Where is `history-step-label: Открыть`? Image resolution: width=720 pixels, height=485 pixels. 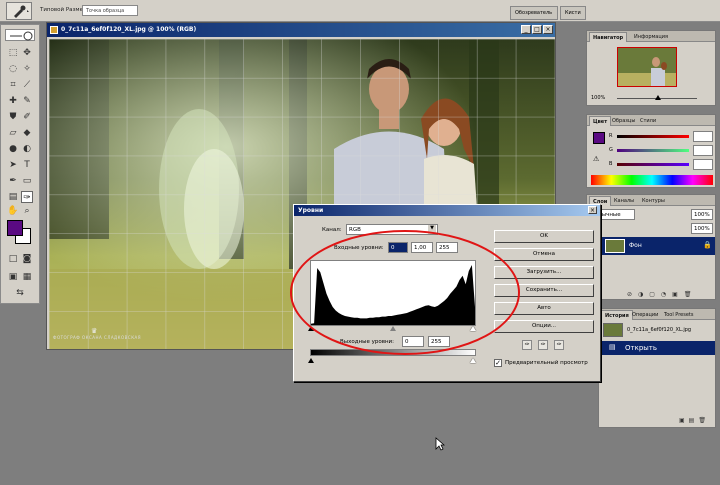 history-step-label: Открыть is located at coordinates (641, 348).